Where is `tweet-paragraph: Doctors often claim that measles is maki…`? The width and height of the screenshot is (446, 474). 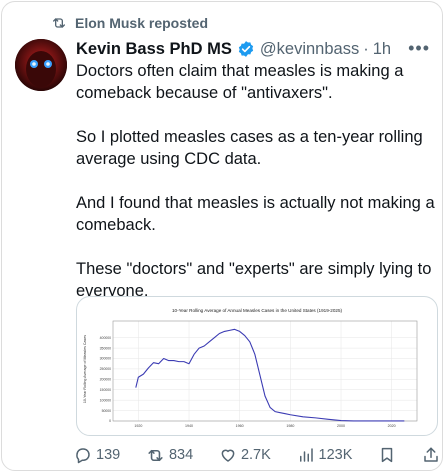
tweet-paragraph: Doctors often claim that measles is maki… is located at coordinates (240, 82).